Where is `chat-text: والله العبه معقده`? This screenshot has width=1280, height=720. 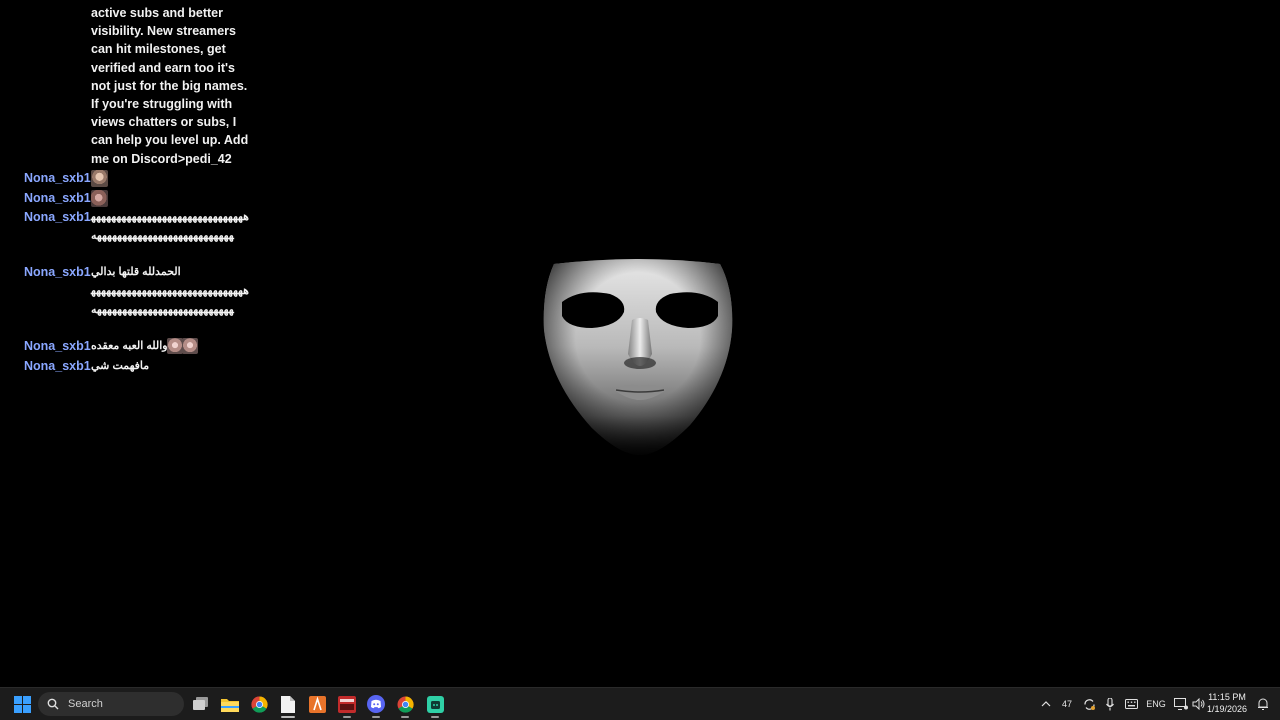 chat-text: والله العبه معقده is located at coordinates (144, 346).